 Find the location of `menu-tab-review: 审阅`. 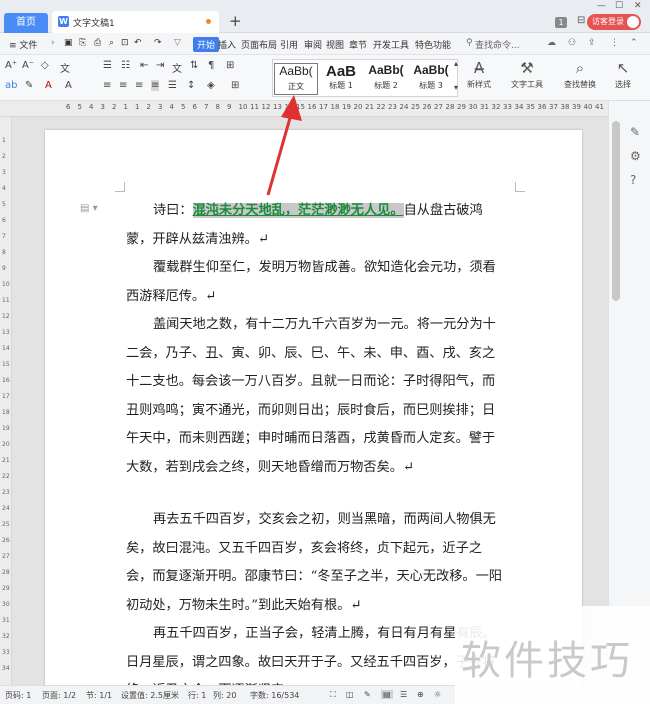

menu-tab-review: 审阅 is located at coordinates (313, 44).